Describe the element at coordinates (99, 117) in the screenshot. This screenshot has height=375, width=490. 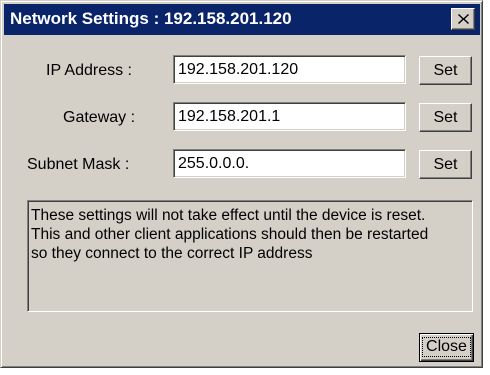
I see `gateway-label: Gateway :` at that location.